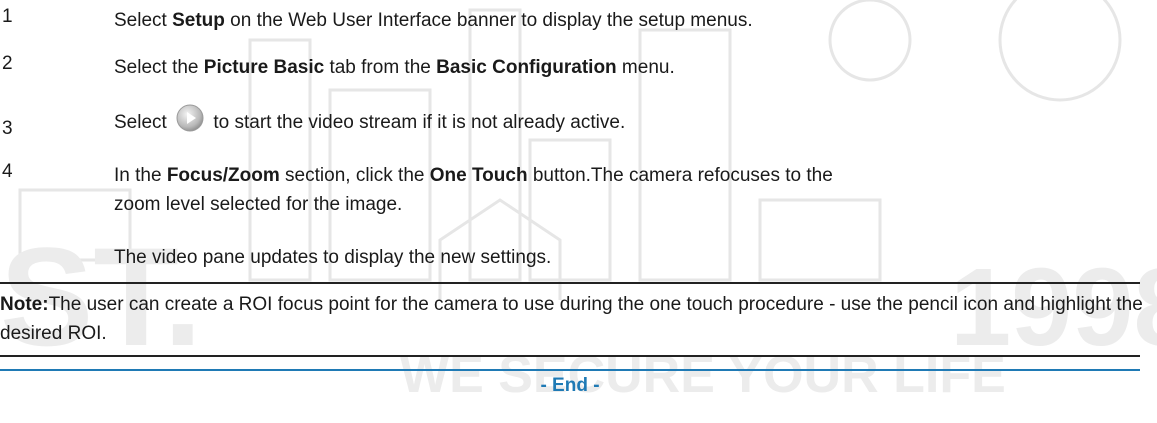 The height and width of the screenshot is (423, 1157). Describe the element at coordinates (198, 20) in the screenshot. I see `setup-term: Setup` at that location.